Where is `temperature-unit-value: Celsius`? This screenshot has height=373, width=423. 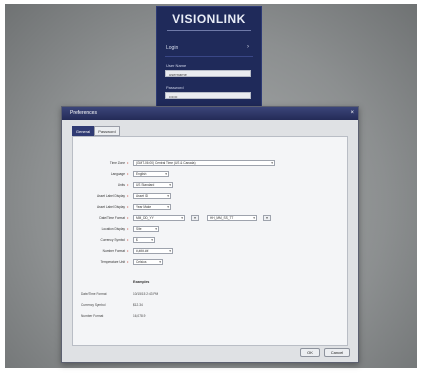
temperature-unit-value: Celsius is located at coordinates (141, 262).